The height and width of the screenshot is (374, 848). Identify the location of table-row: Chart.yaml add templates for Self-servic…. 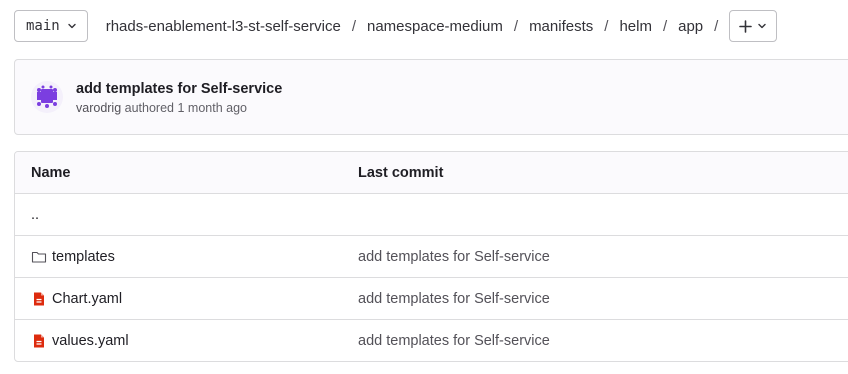
(431, 299).